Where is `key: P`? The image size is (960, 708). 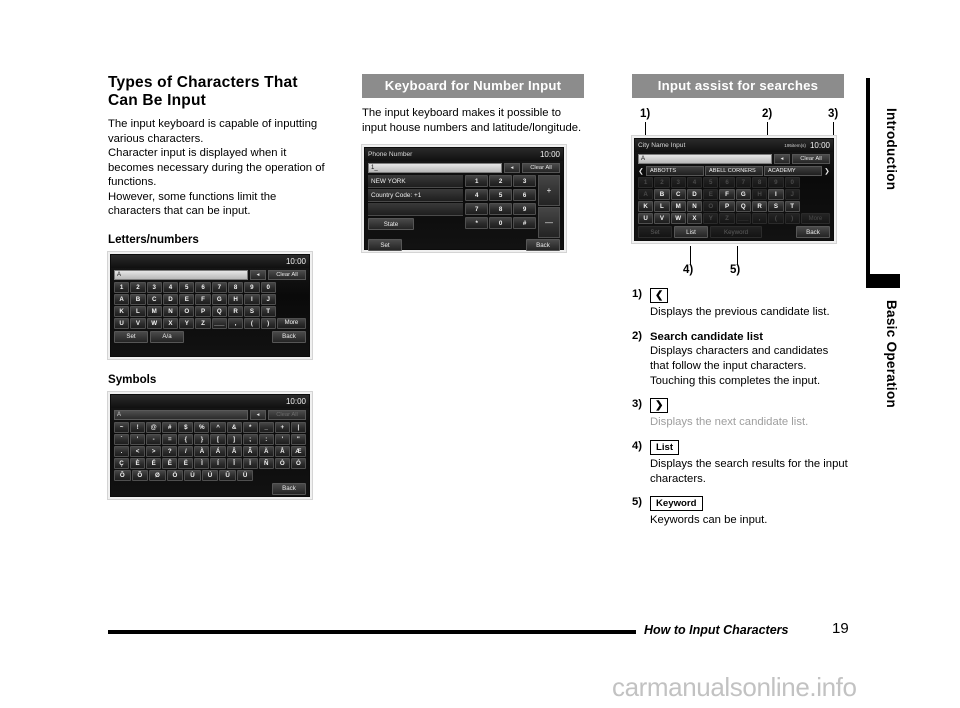
key: P is located at coordinates (203, 311).